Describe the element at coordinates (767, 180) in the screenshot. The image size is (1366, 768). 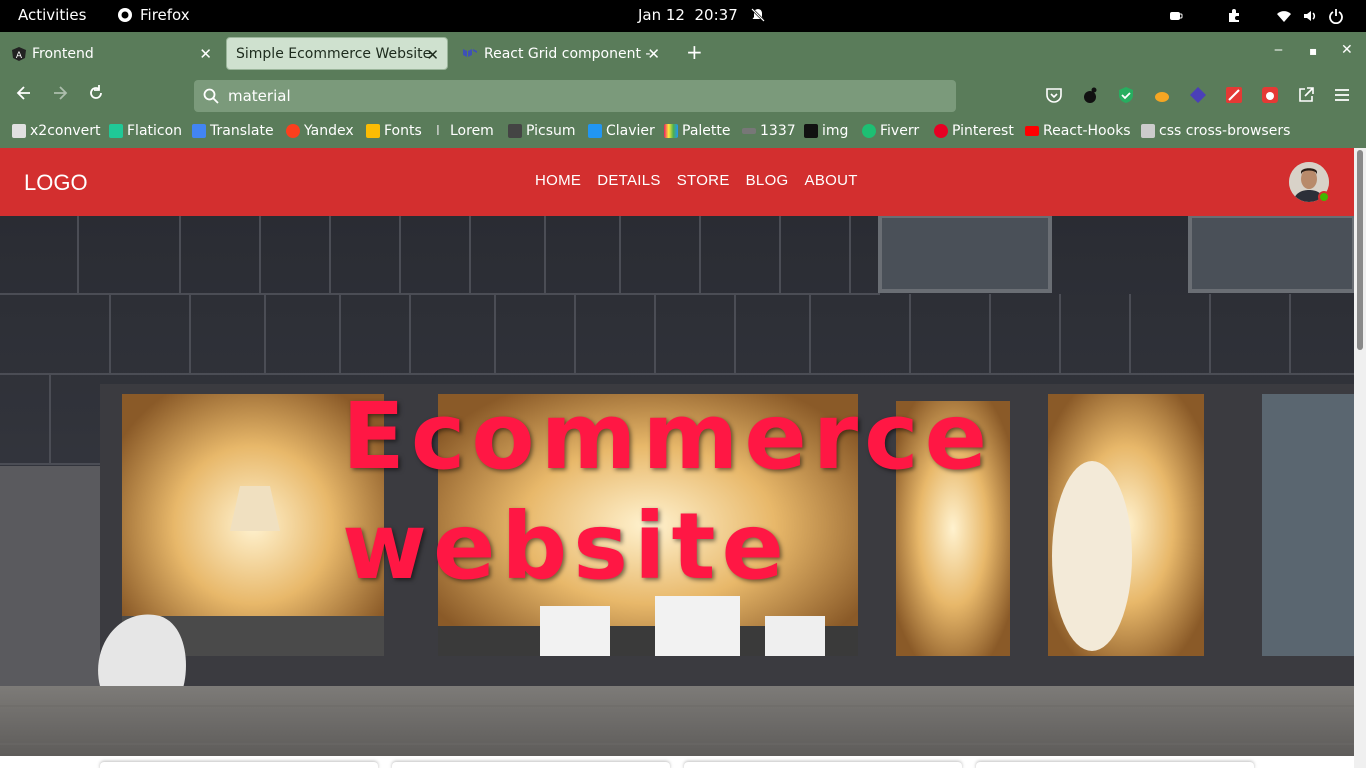
I see `nav-blog: BLOG` at that location.